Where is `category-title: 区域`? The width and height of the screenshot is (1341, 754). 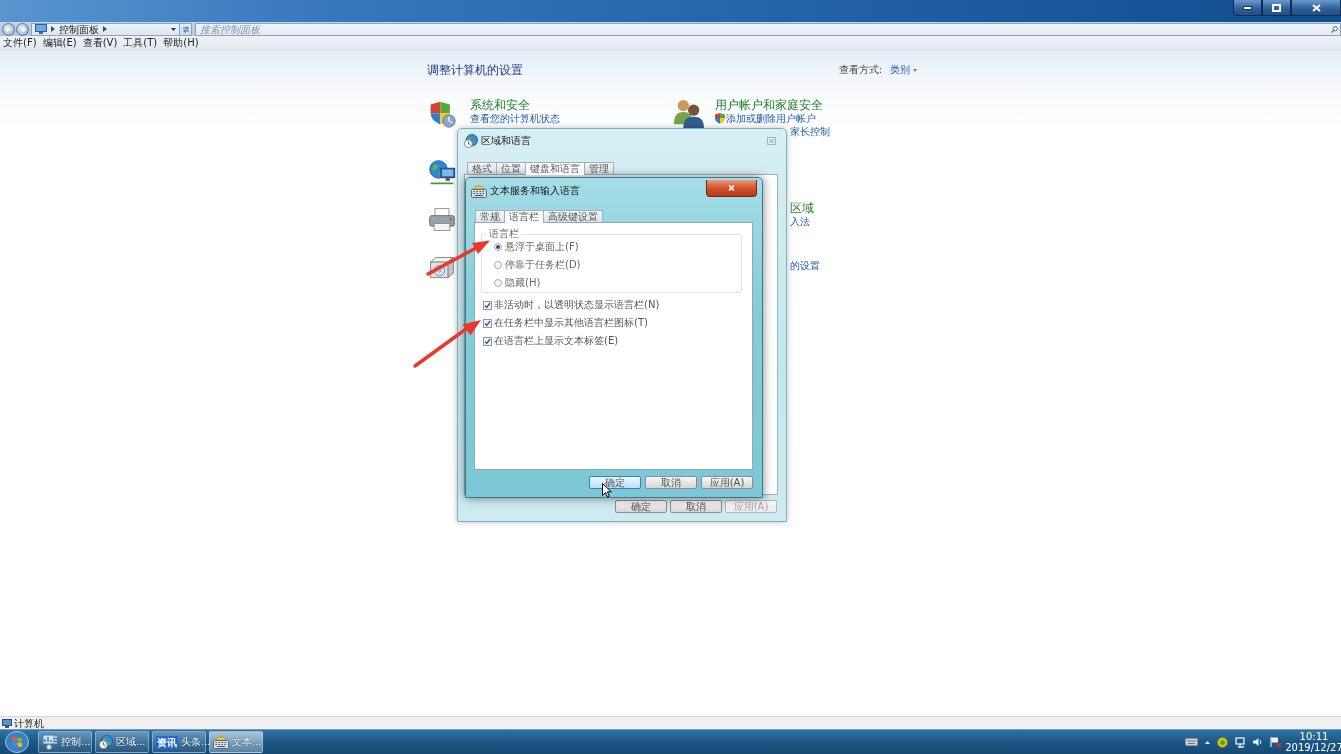 category-title: 区域 is located at coordinates (802, 208).